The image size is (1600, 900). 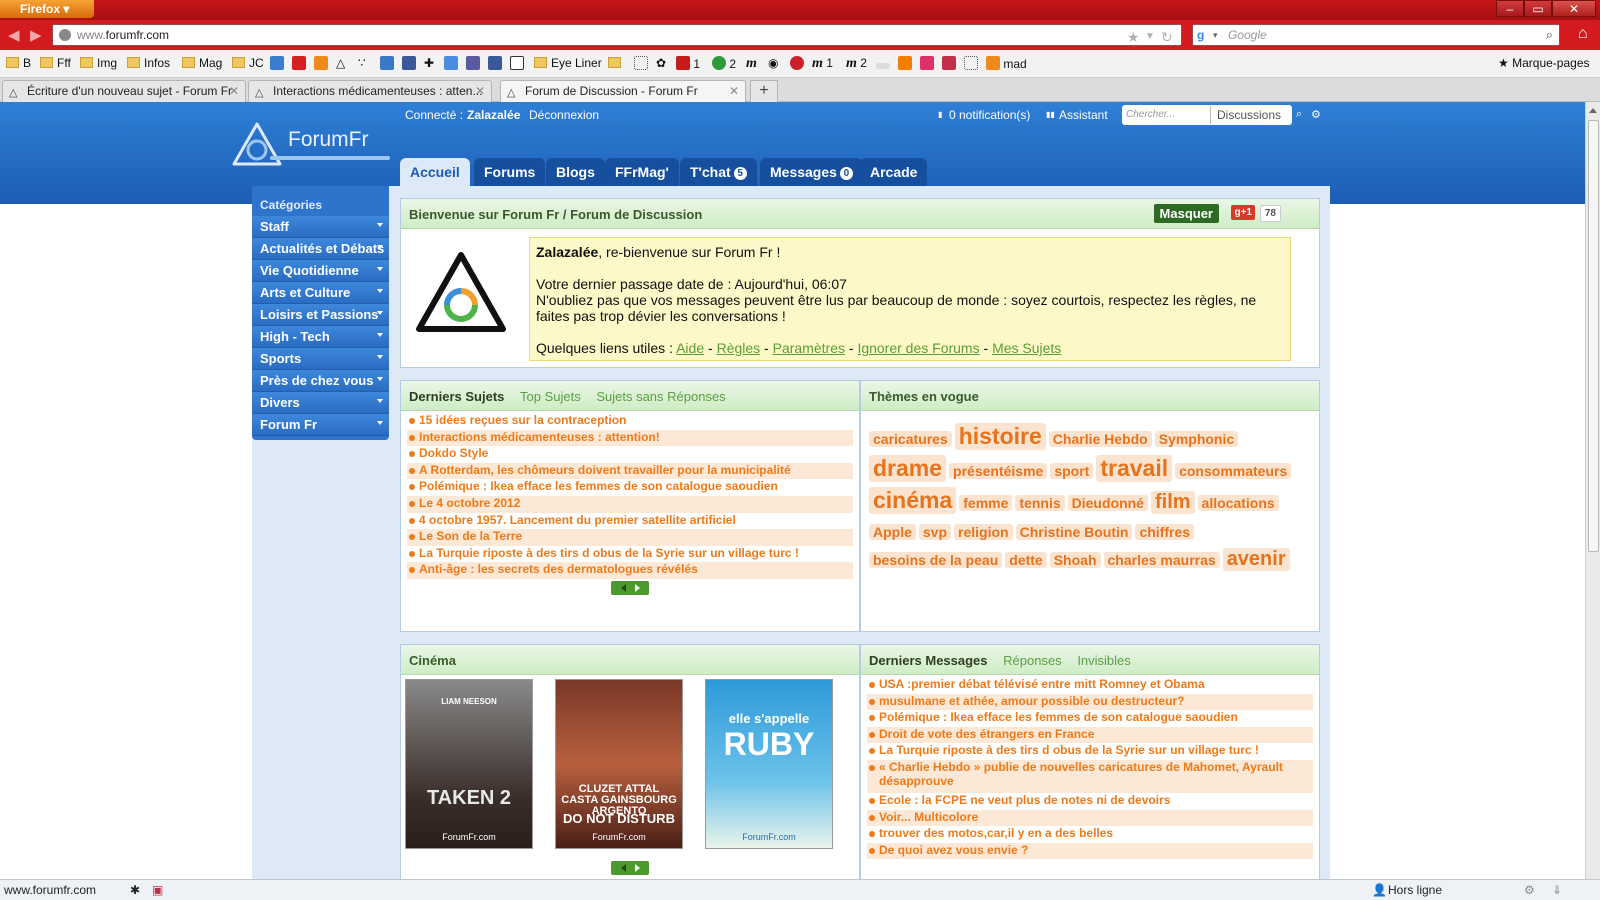 What do you see at coordinates (1107, 503) in the screenshot?
I see `tag-link: Dieudonné` at bounding box center [1107, 503].